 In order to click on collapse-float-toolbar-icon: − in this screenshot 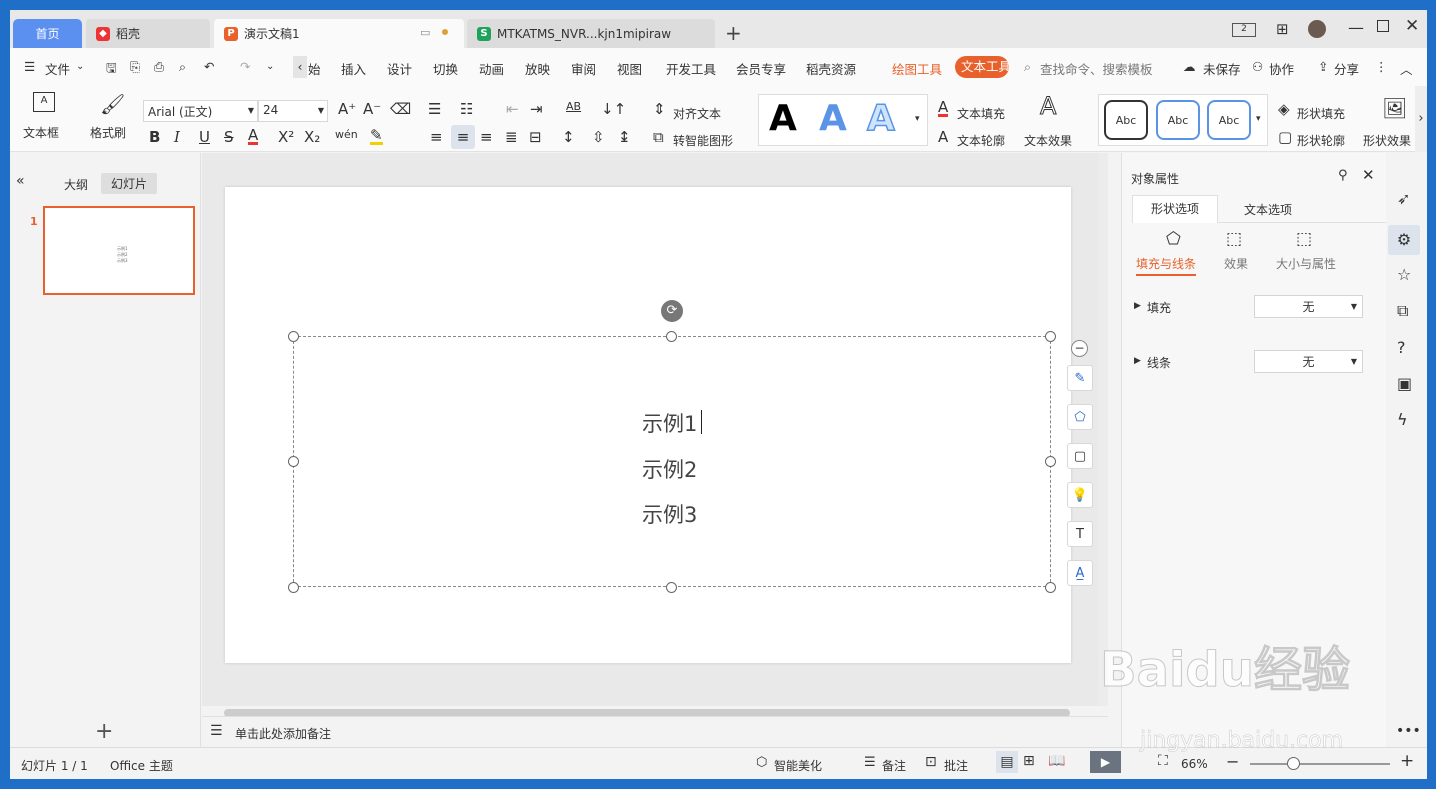, I will do `click(1079, 348)`.